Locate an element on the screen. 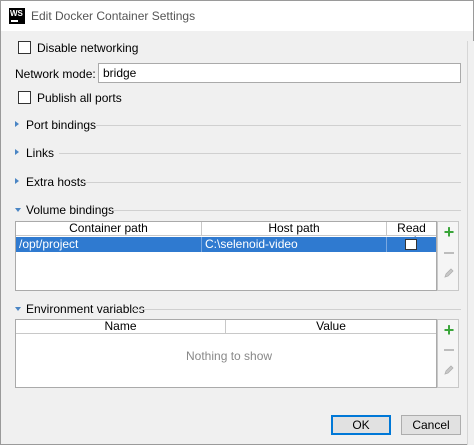 This screenshot has width=474, height=445. volume-table-header: Container path Host path Read only is located at coordinates (226, 235).